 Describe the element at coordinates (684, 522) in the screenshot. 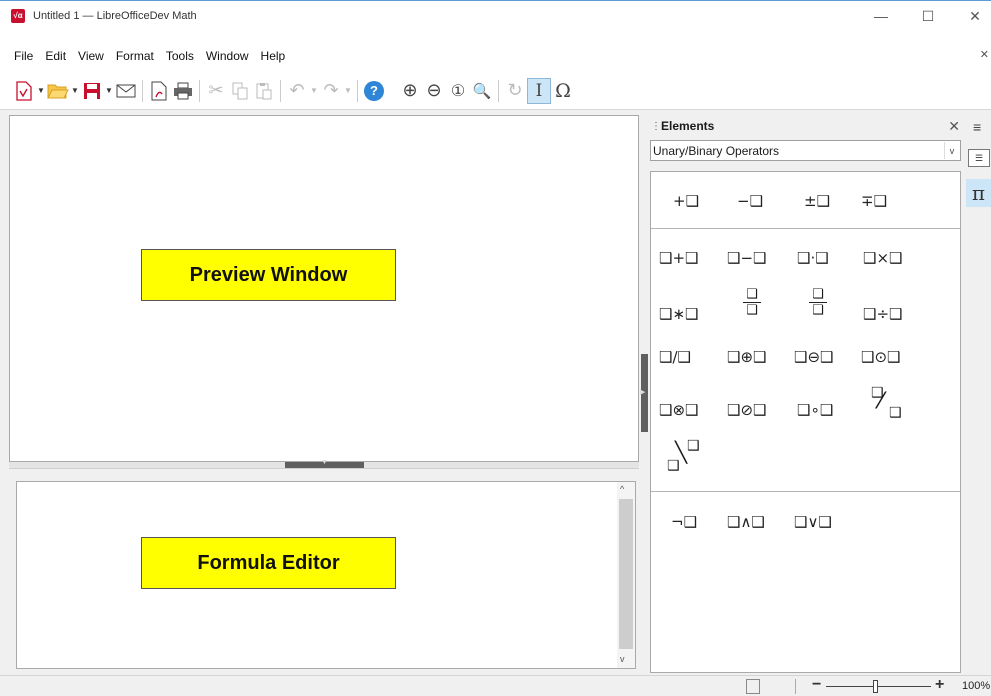

I see `element-boolean-not: ¬❑` at that location.